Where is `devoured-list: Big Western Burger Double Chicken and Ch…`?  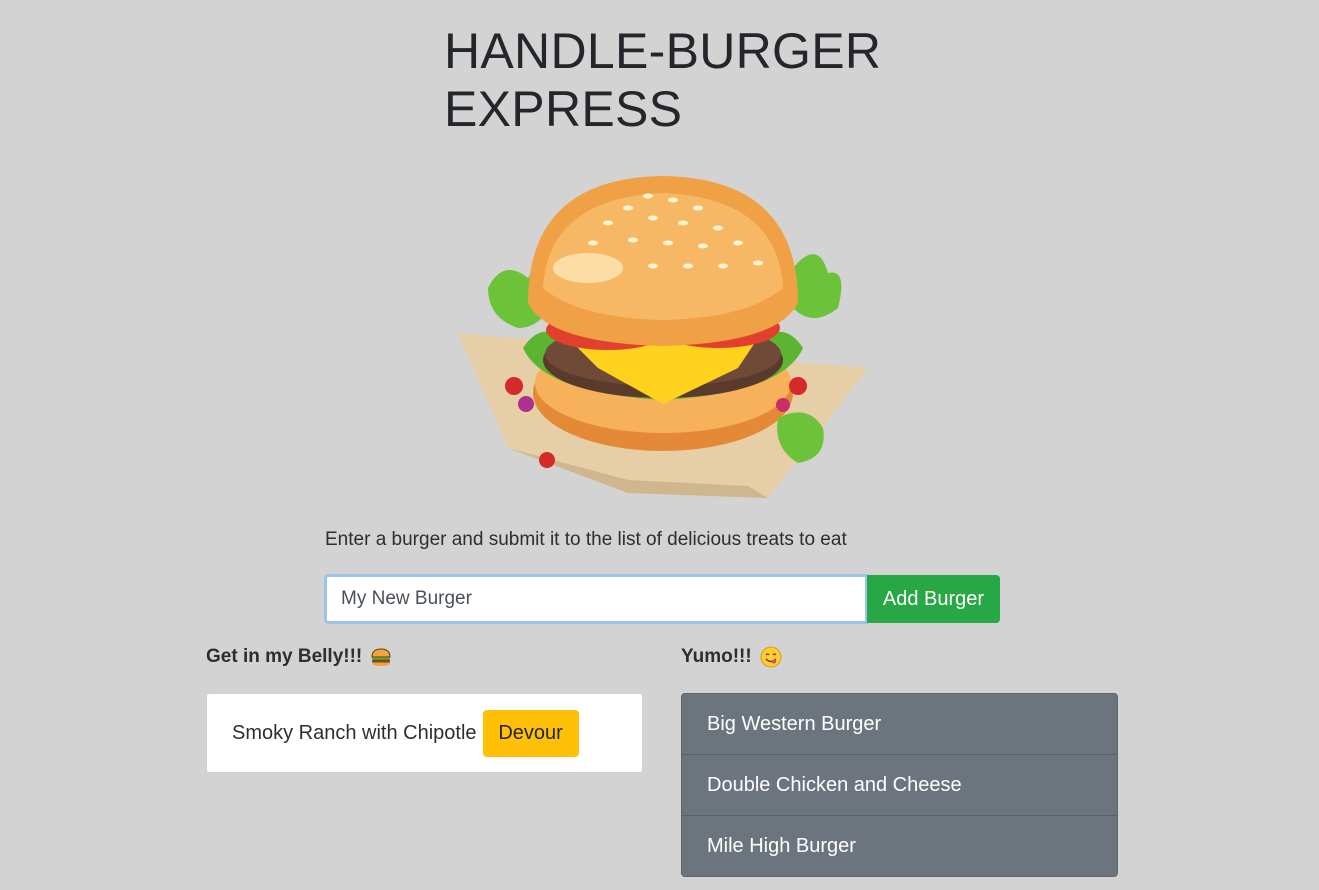 devoured-list: Big Western Burger Double Chicken and Ch… is located at coordinates (899, 785).